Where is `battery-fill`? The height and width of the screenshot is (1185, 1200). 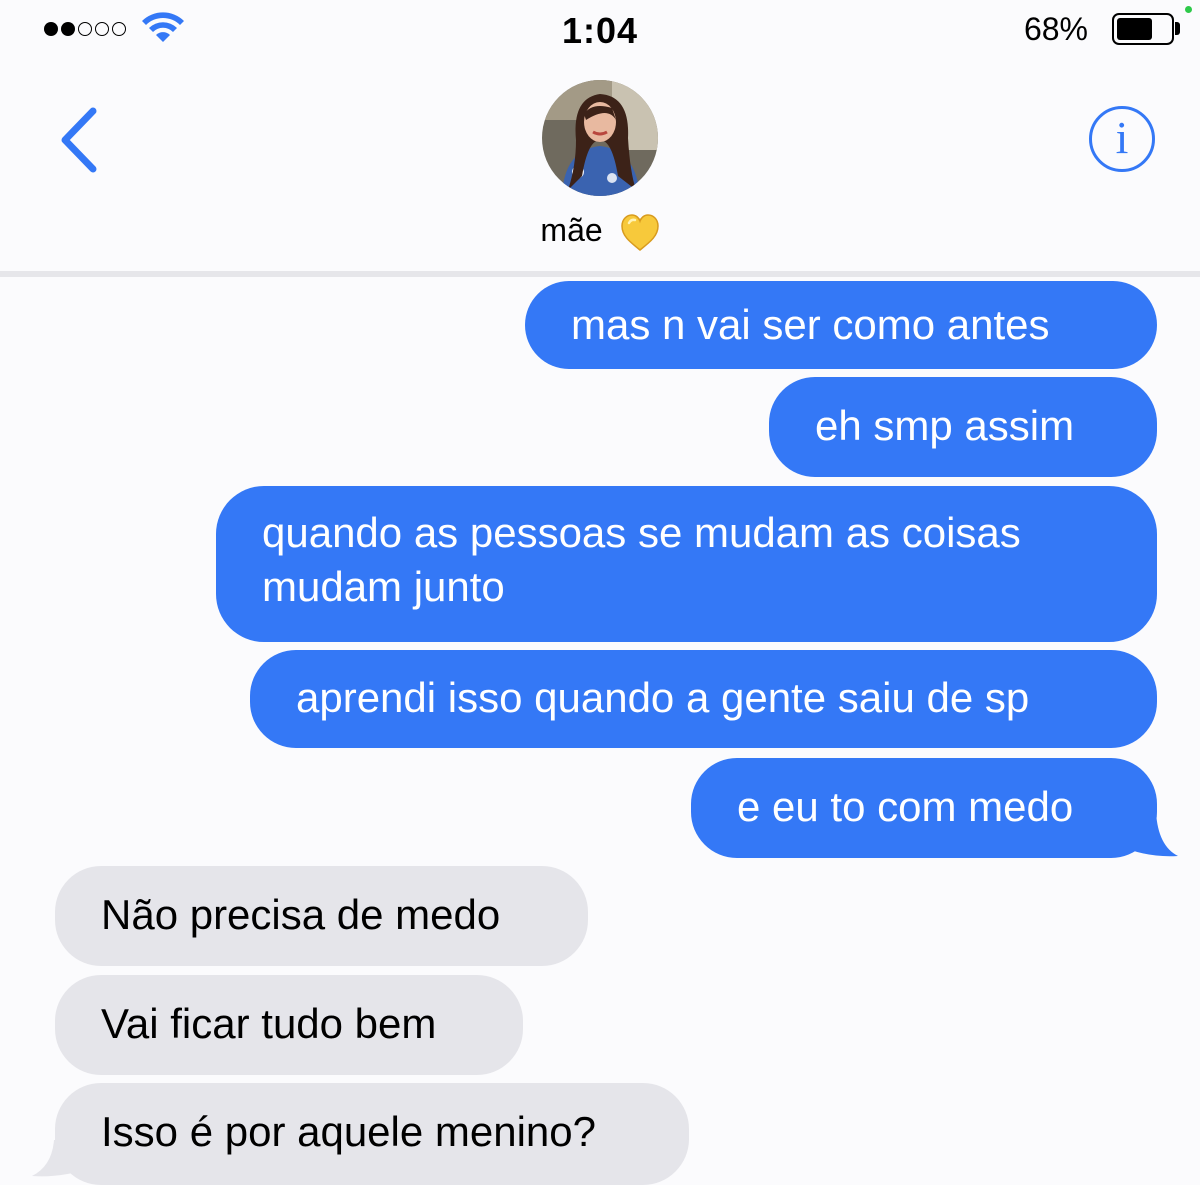
battery-fill is located at coordinates (1134, 29).